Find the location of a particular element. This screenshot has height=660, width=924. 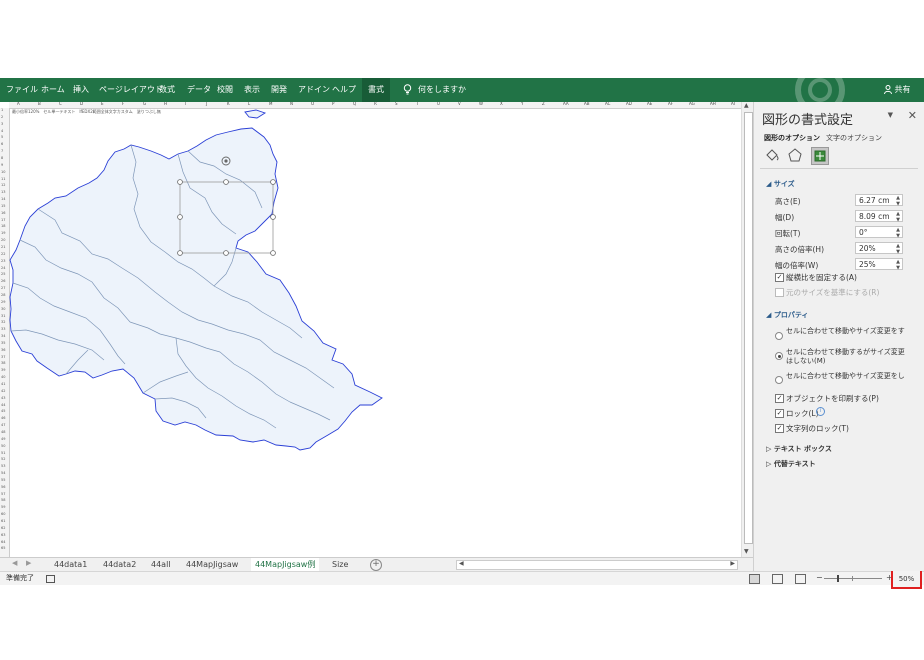

alt-text-section-label: 代替テキスト is located at coordinates (794, 464).